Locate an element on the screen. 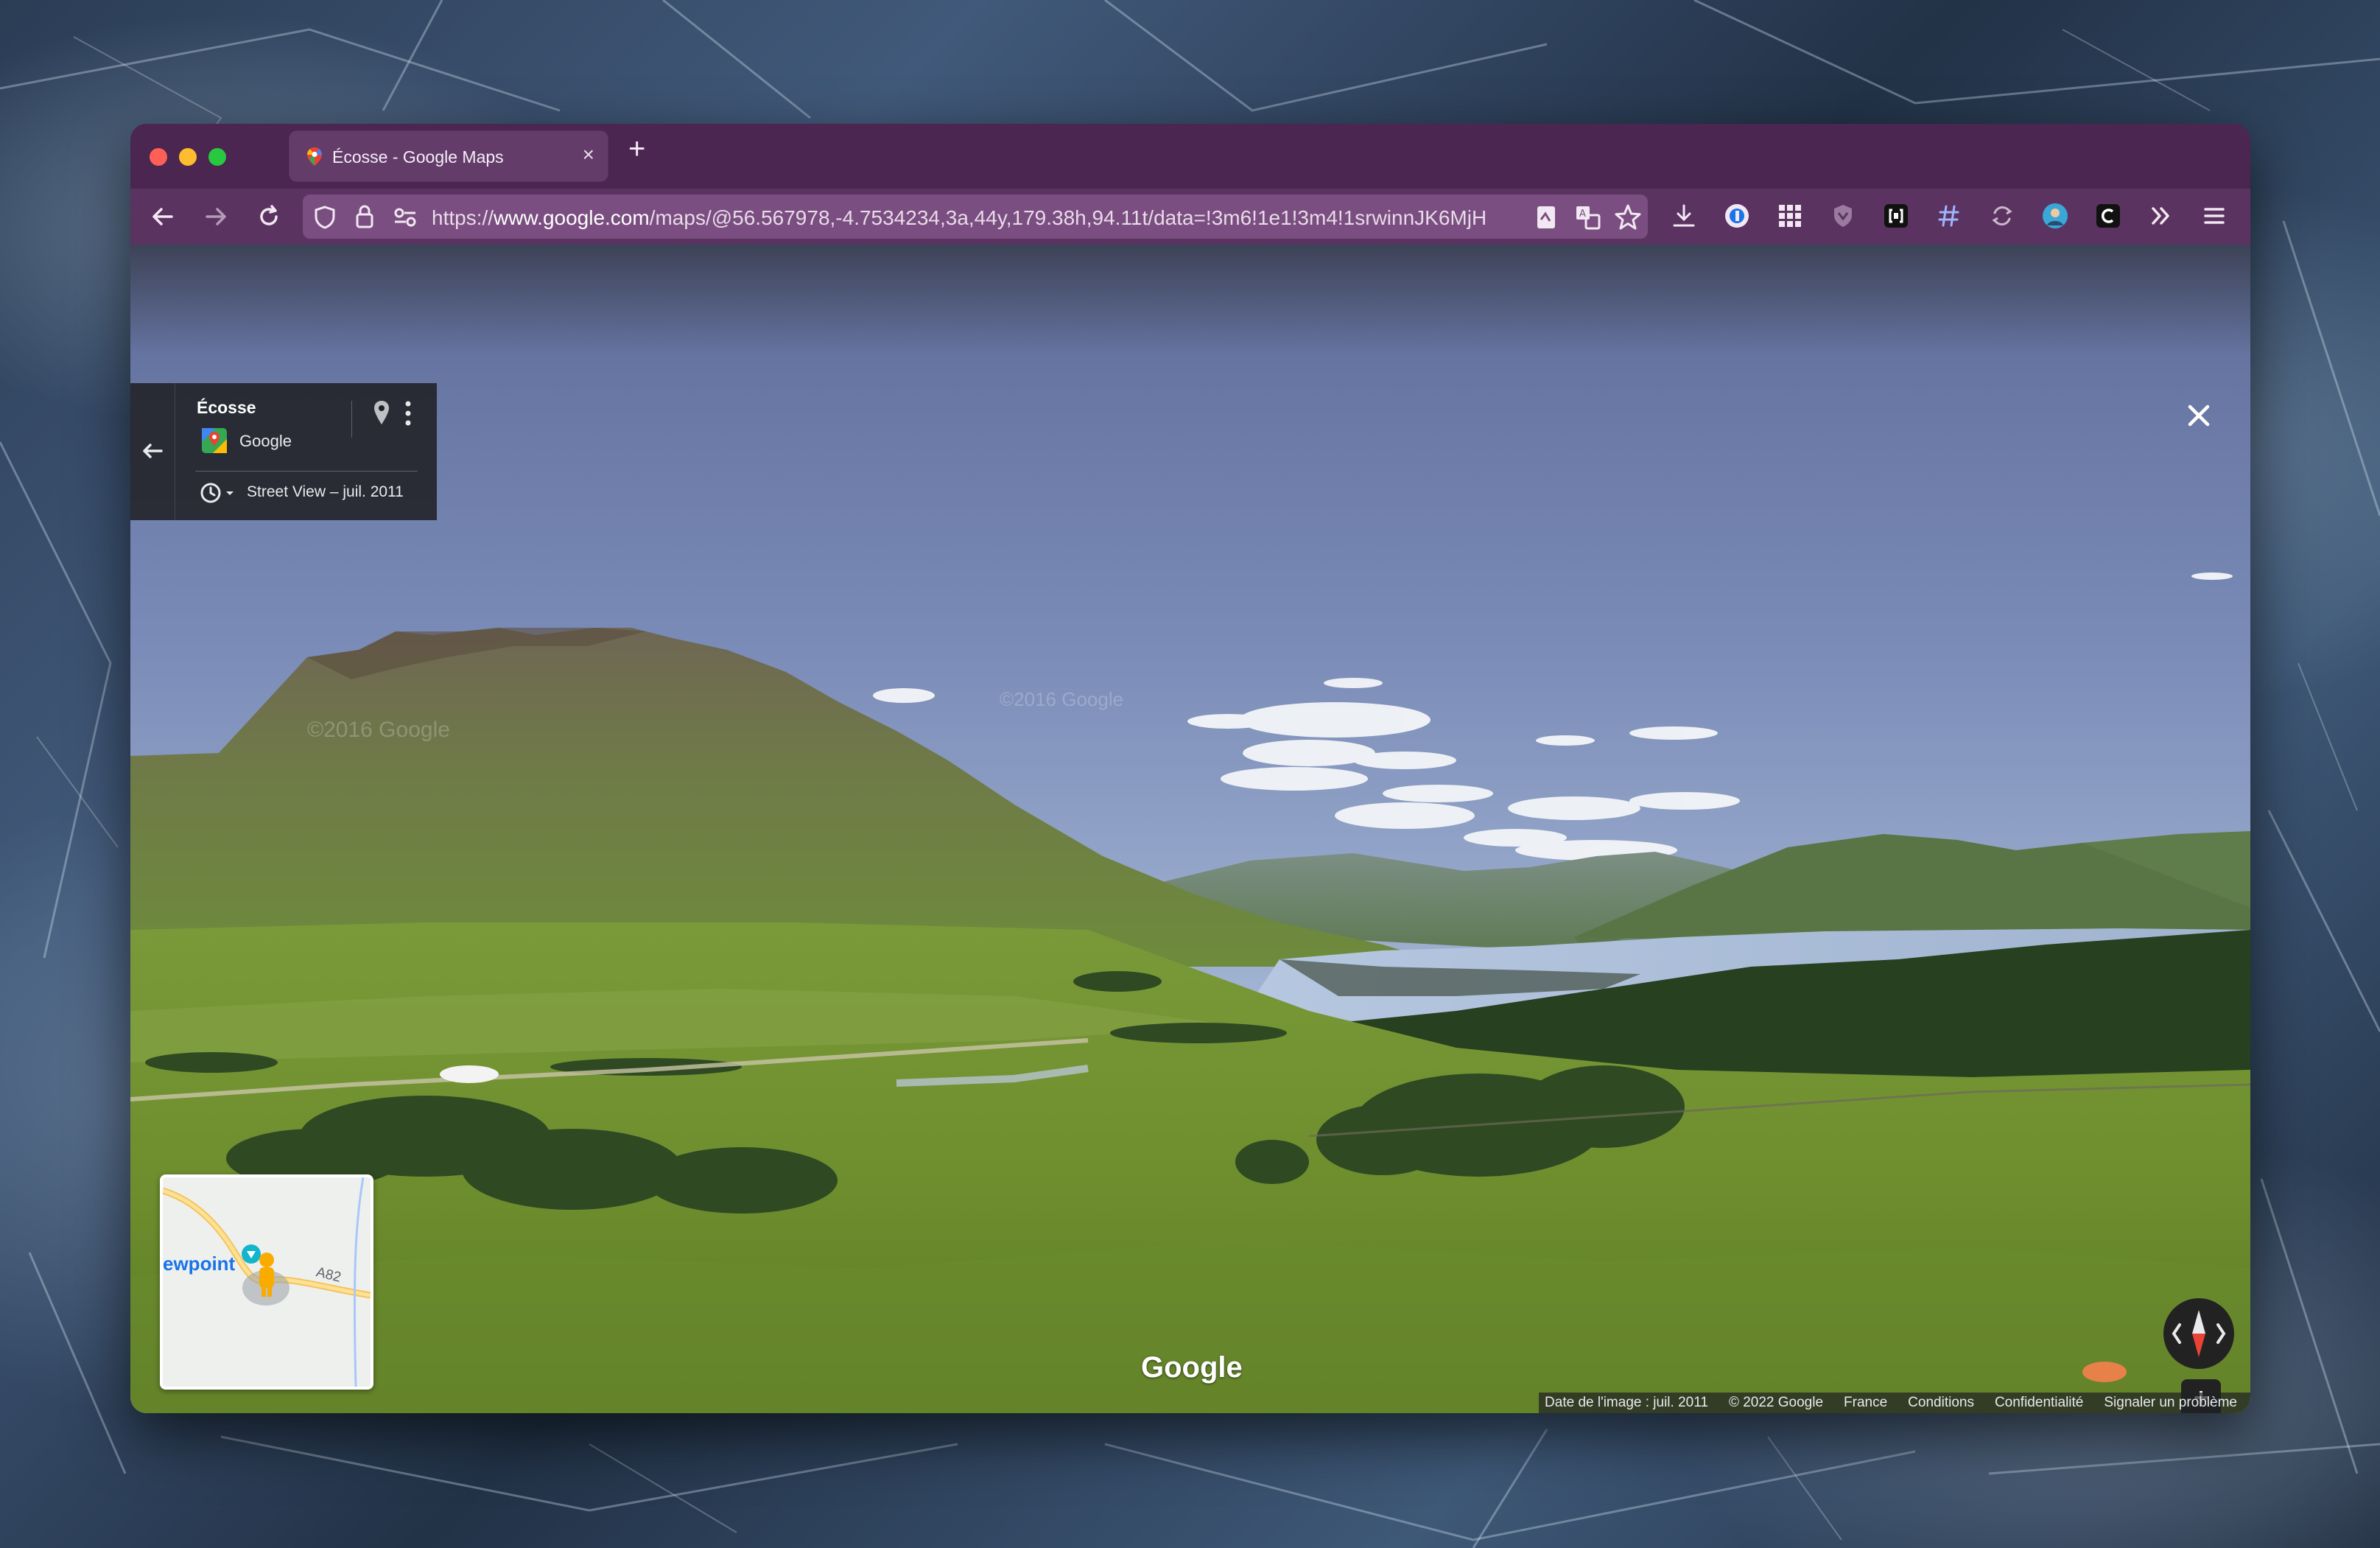 The width and height of the screenshot is (2380, 1548). google-maps-app-icon is located at coordinates (214, 440).